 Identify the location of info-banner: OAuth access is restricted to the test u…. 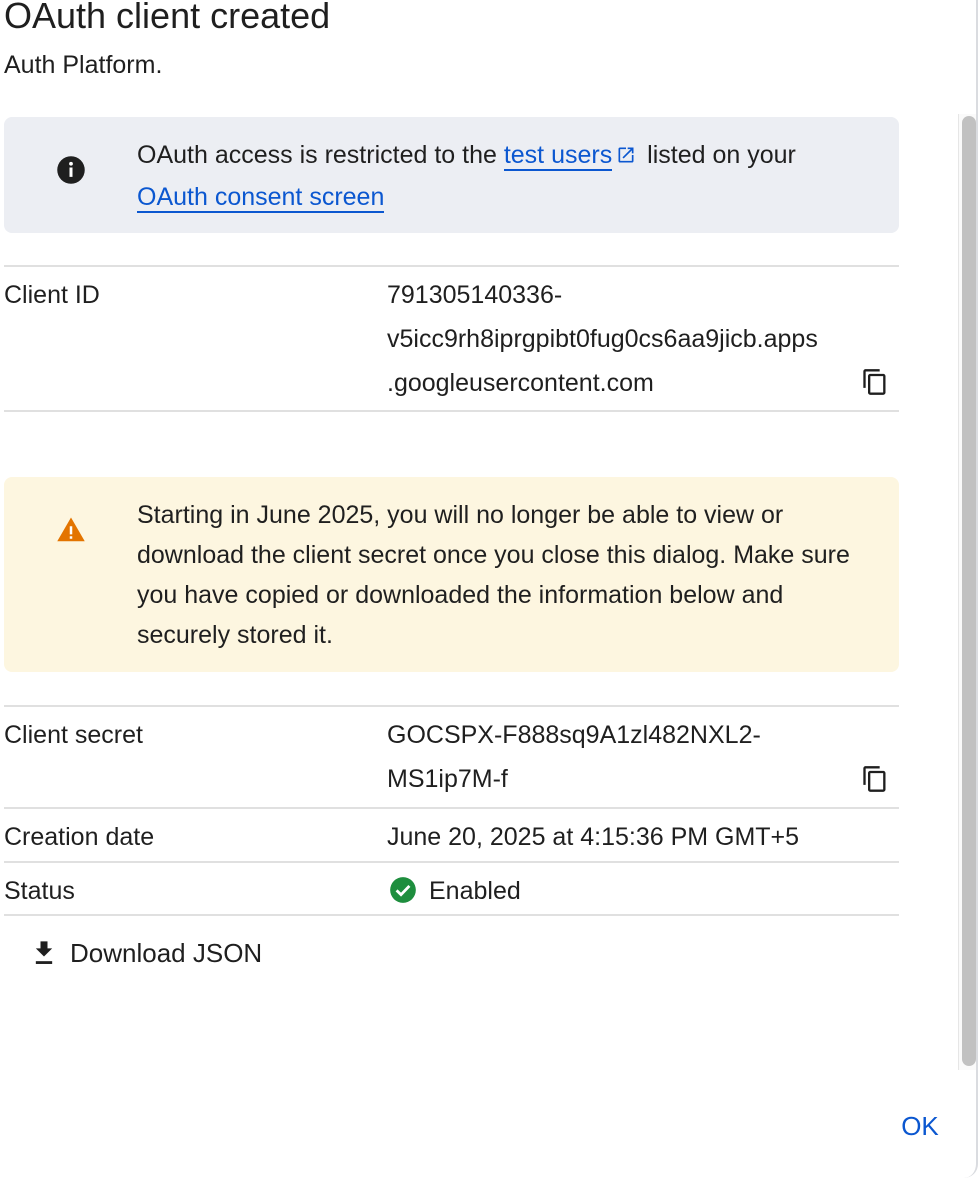
(451, 175).